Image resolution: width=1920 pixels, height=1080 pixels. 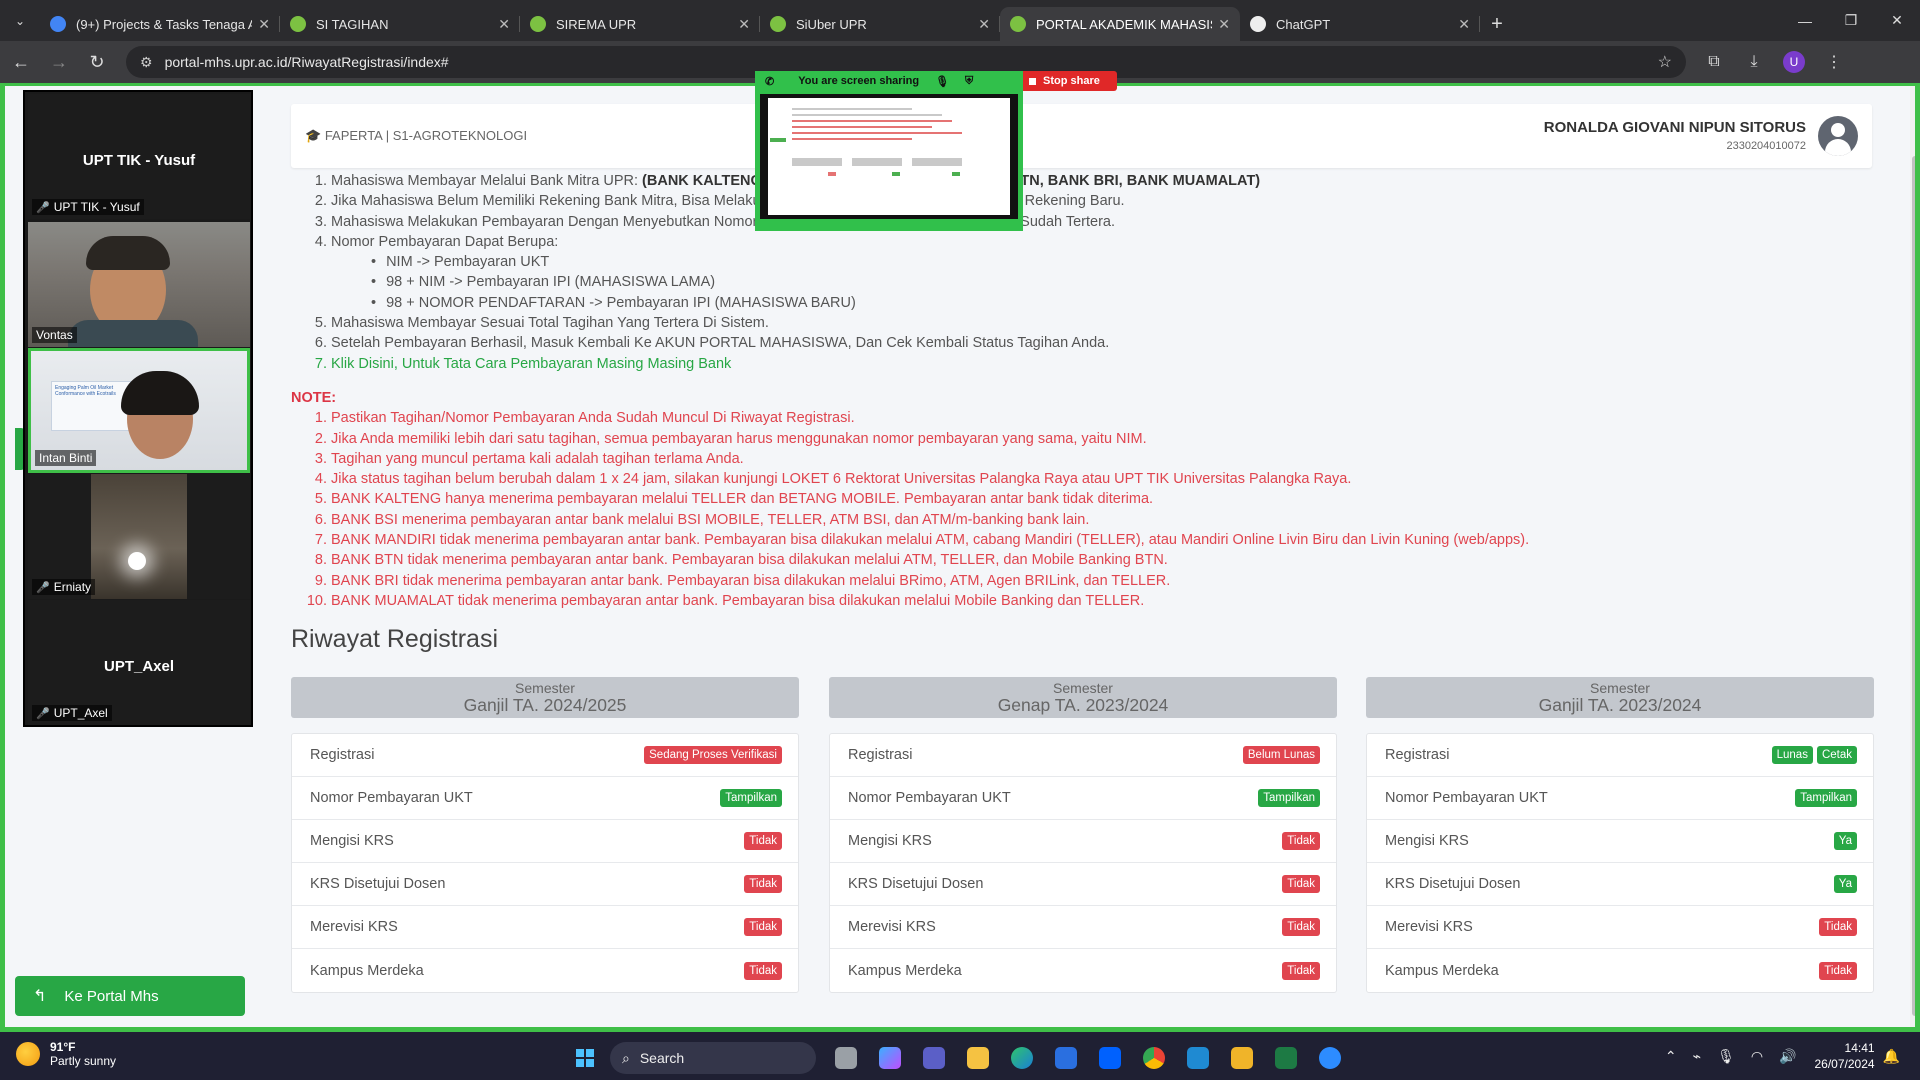 I want to click on copilot-icon, so click(x=890, y=1058).